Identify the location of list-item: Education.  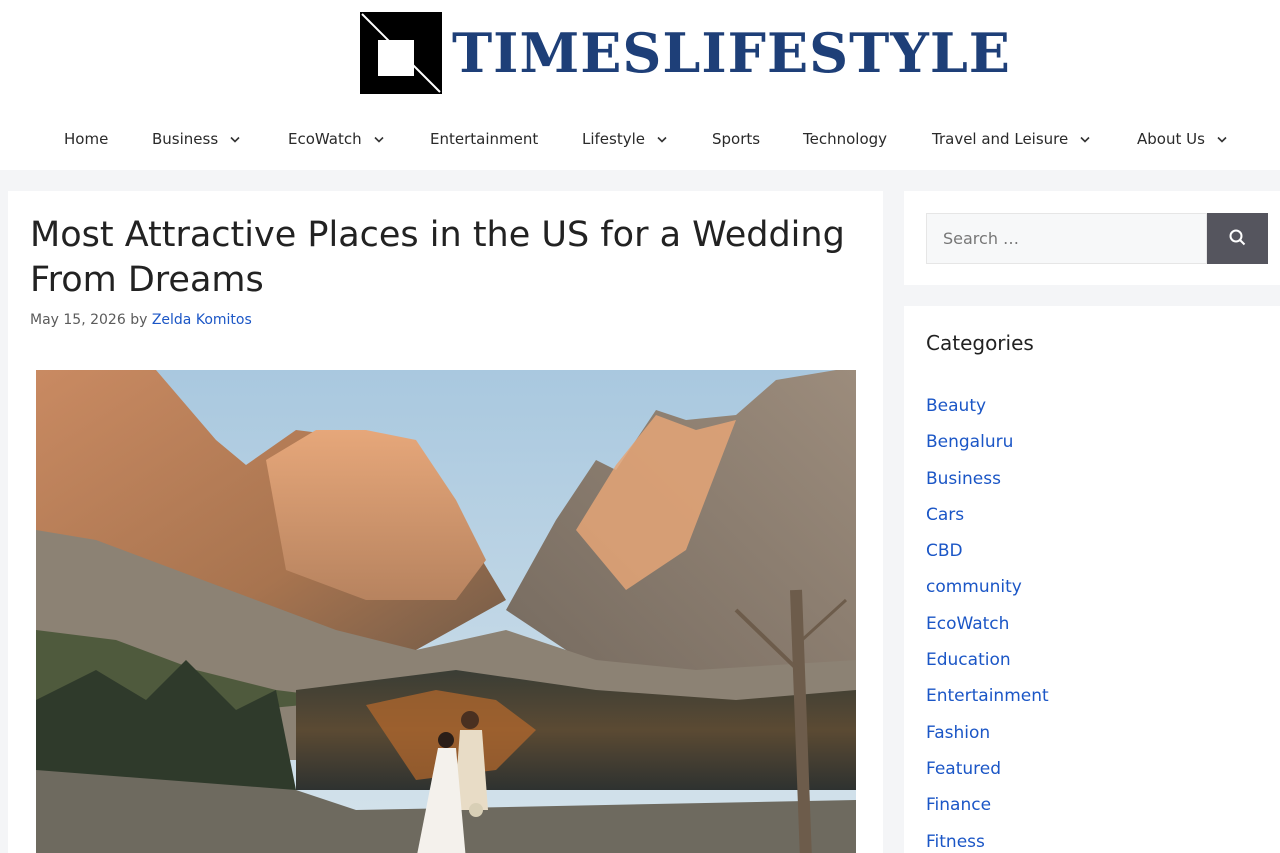
(987, 664).